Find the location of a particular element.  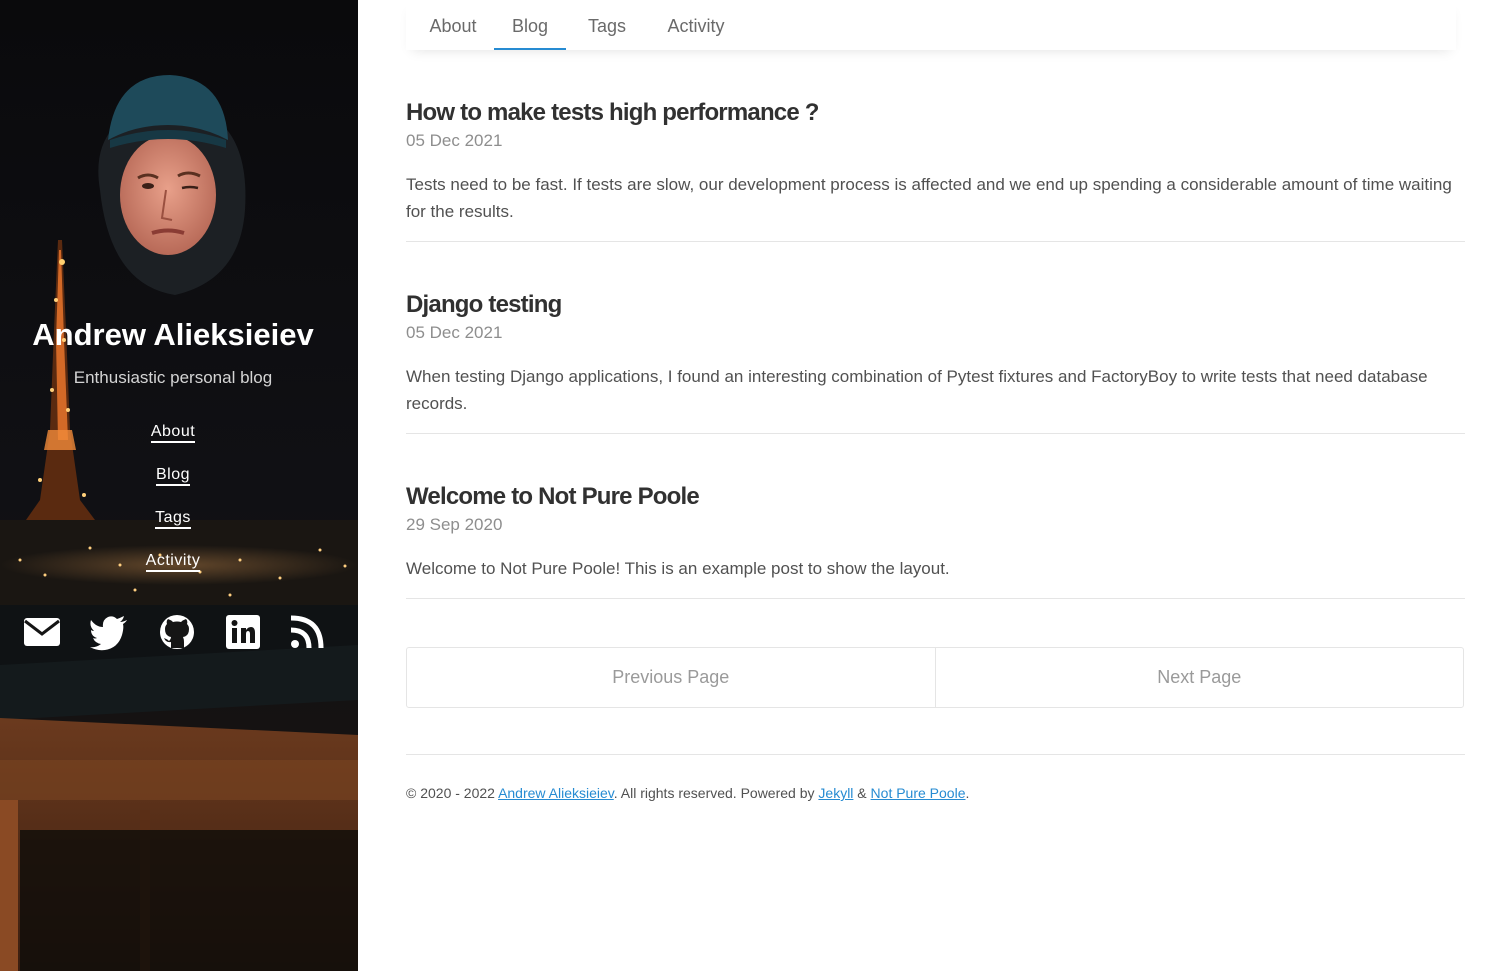

pagination: Previous Page Next Page is located at coordinates (935, 677).